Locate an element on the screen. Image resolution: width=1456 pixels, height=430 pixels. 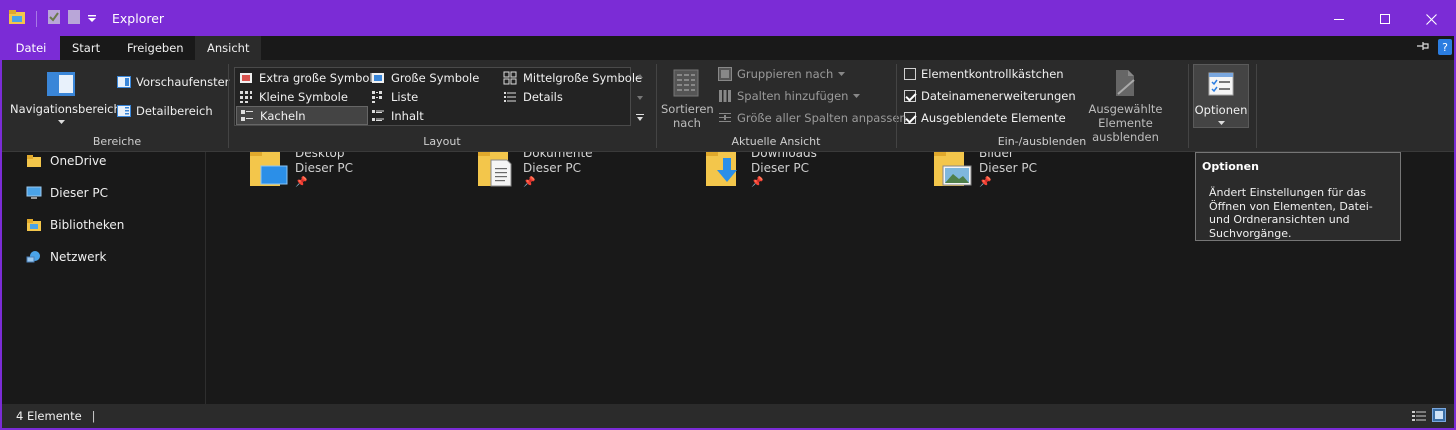
preview-pane-button: Vorschaufenster is located at coordinates (173, 82).